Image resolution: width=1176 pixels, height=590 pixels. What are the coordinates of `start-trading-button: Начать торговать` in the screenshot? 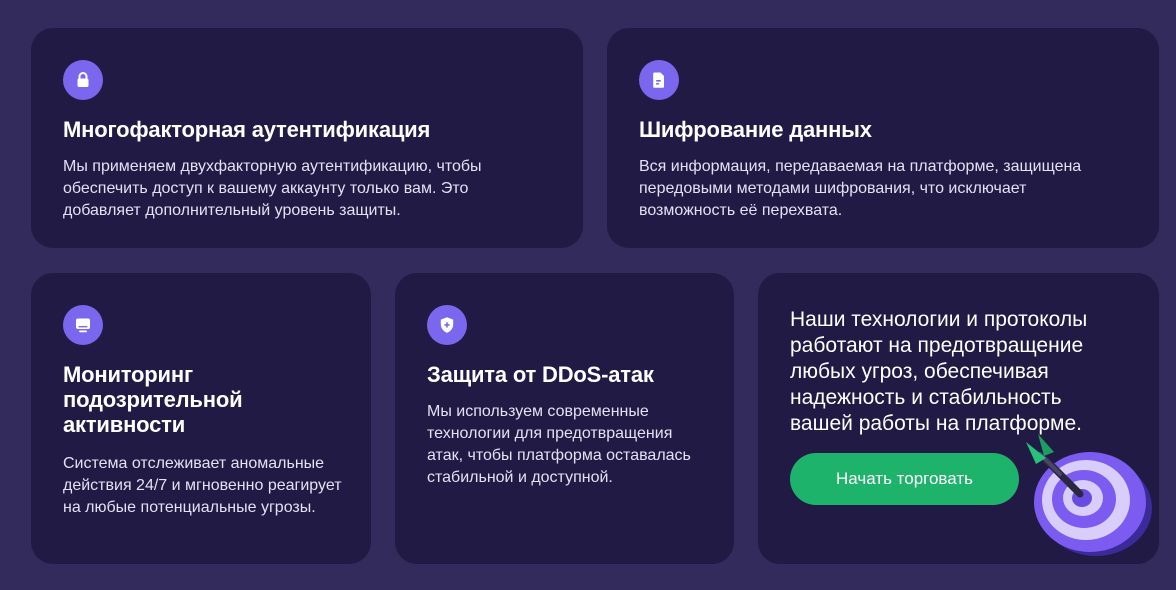 It's located at (904, 479).